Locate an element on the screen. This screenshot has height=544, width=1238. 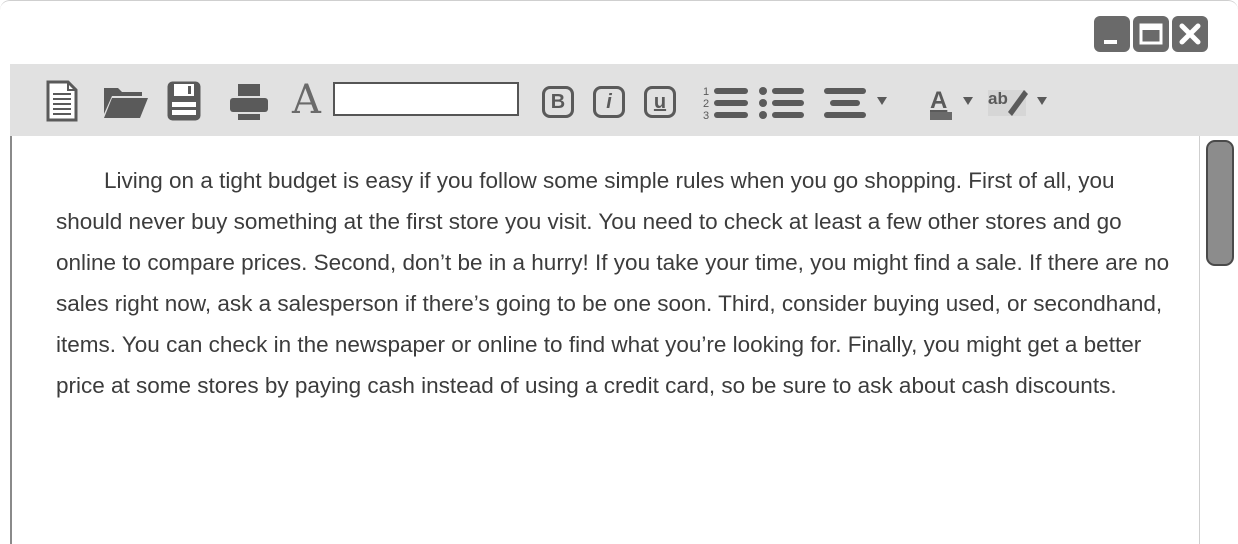
italic-button: i is located at coordinates (609, 102).